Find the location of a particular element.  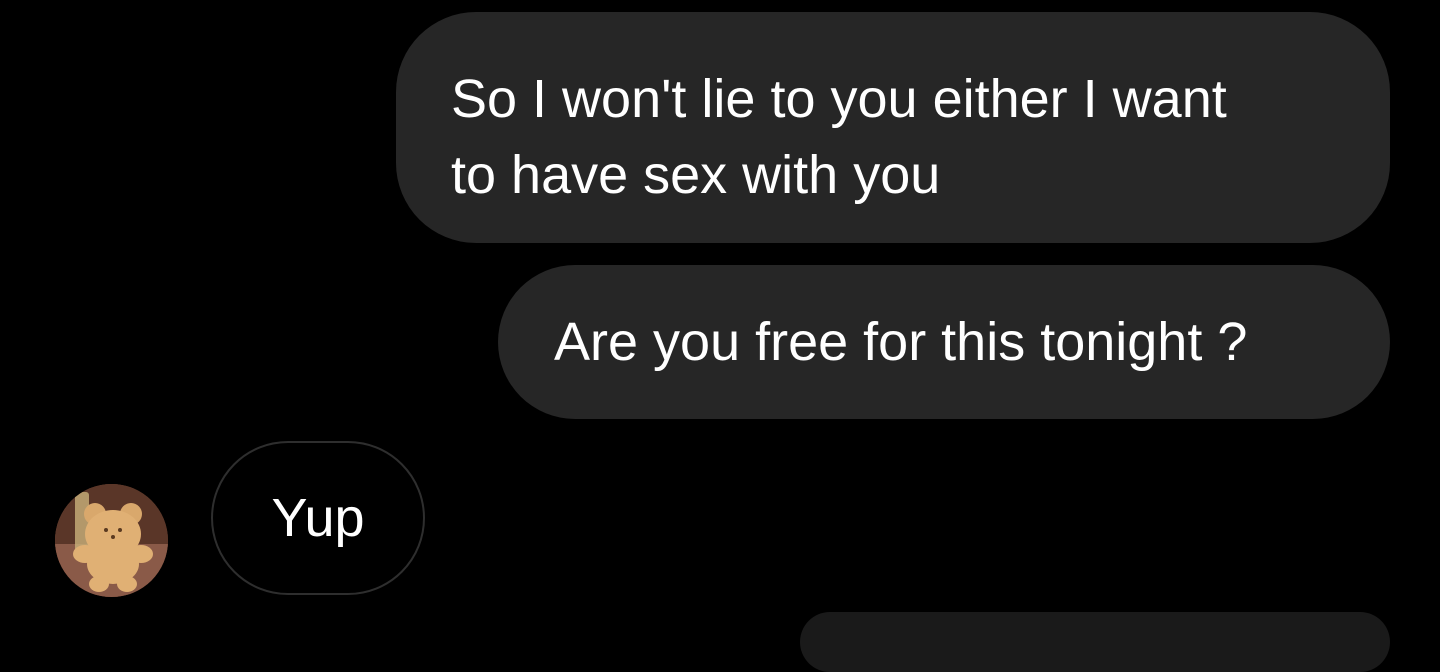

message-text: Yup is located at coordinates (318, 518).